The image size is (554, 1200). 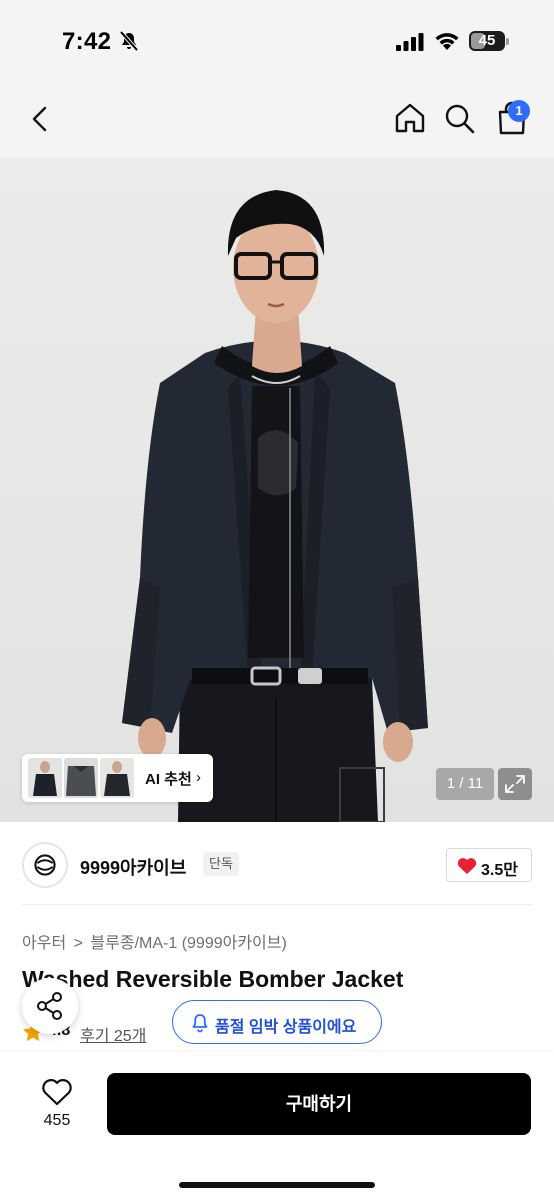 I want to click on breadcrumb-category: 아우터, so click(x=44, y=943).